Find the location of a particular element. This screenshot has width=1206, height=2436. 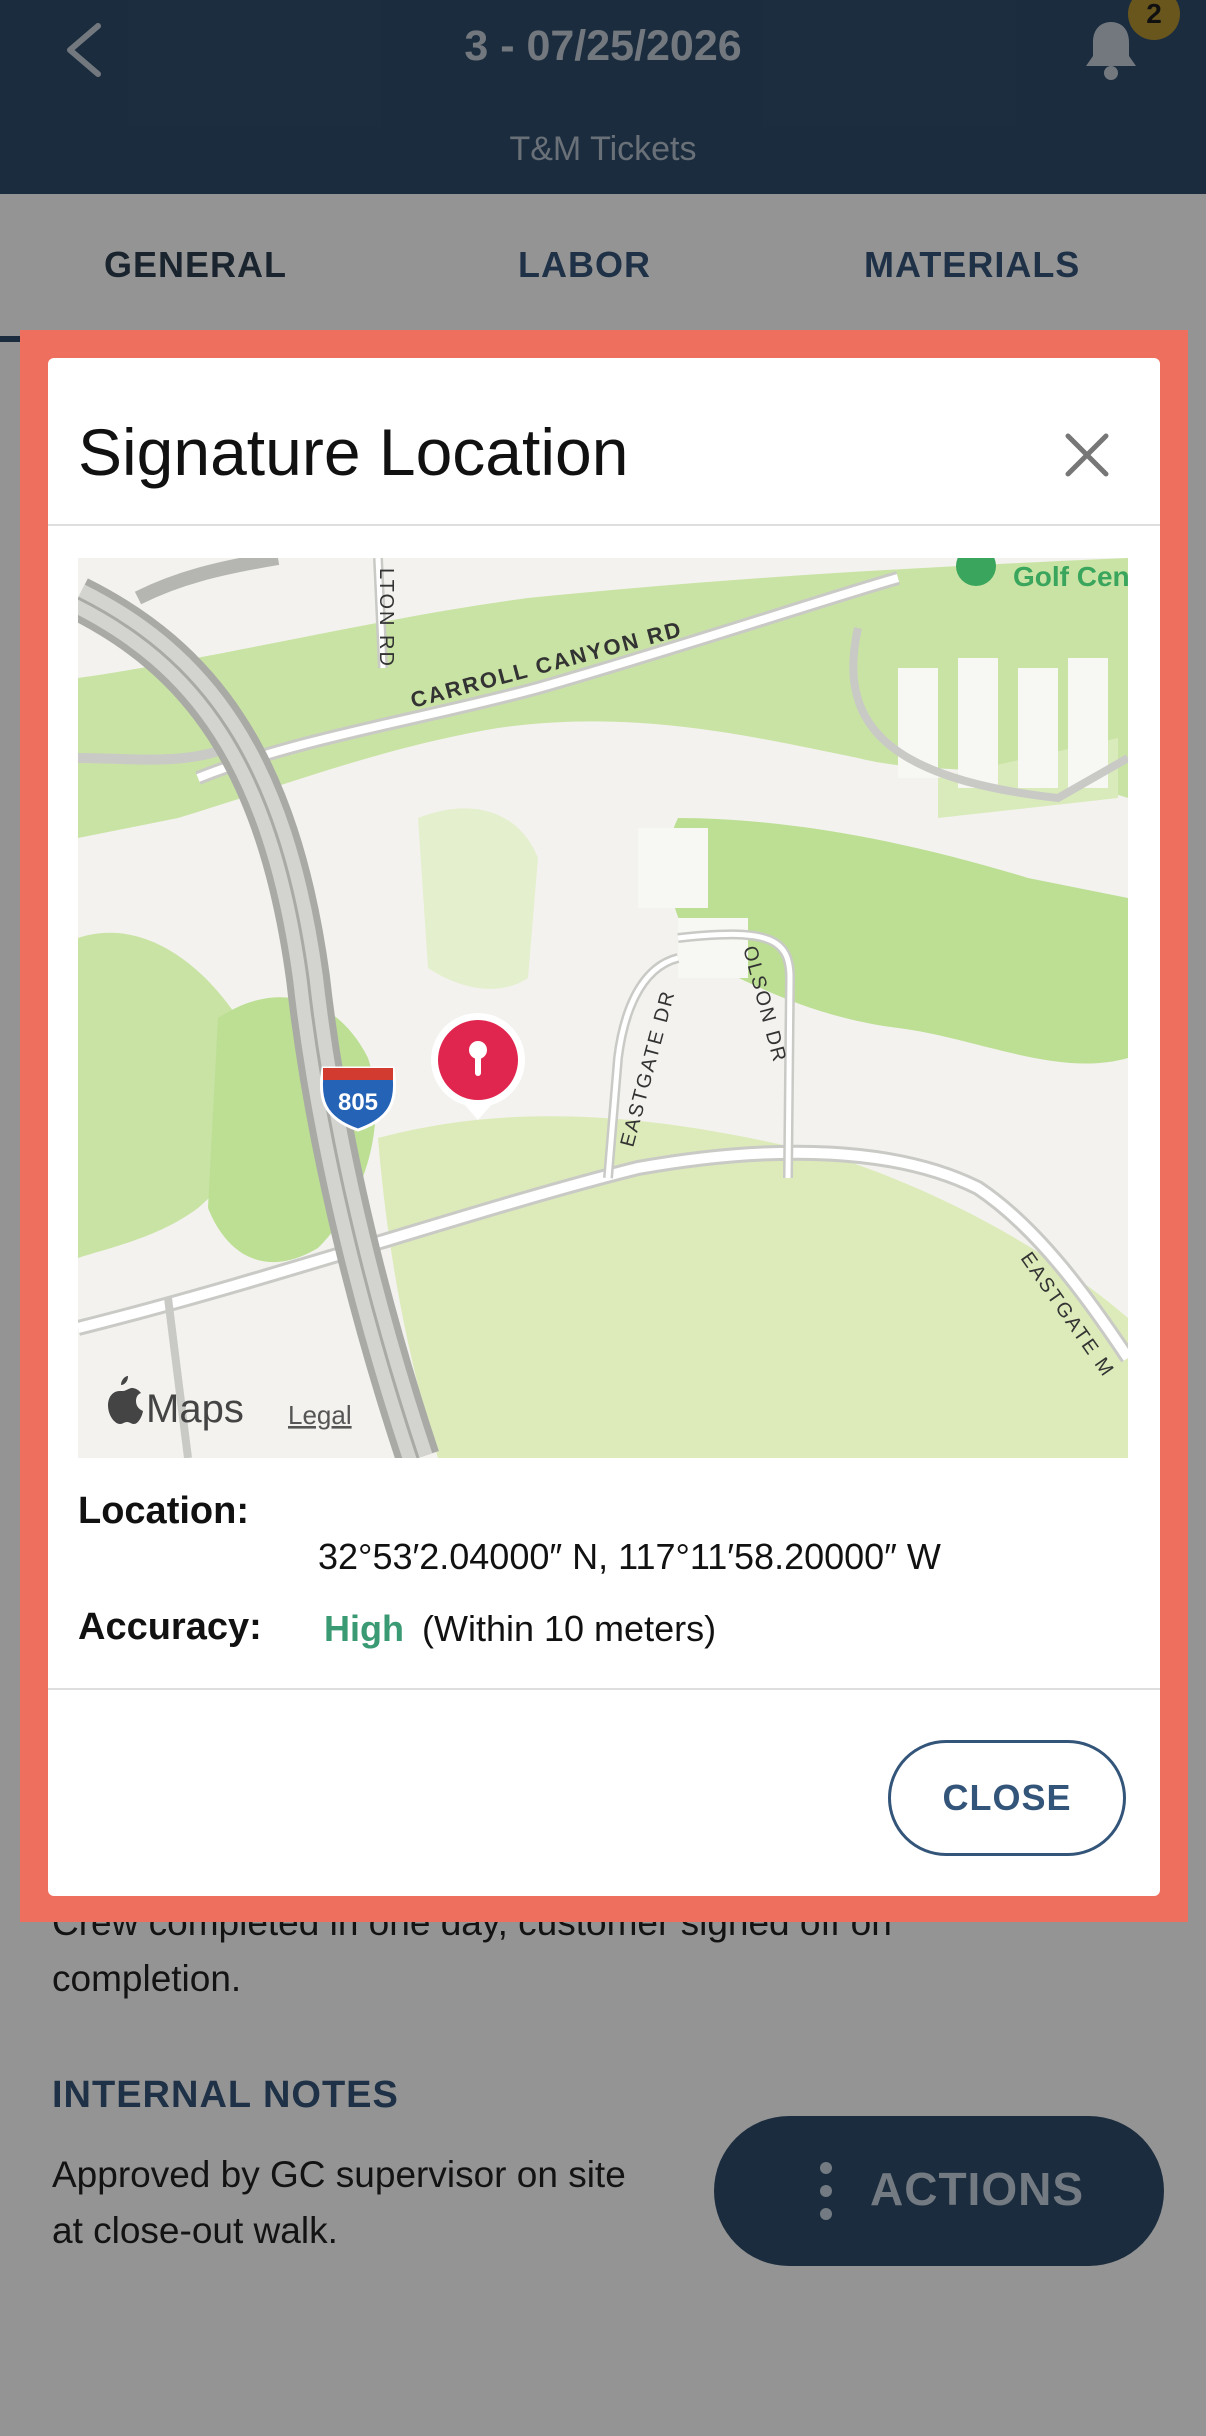

close-button: CLOSE is located at coordinates (1007, 1798).